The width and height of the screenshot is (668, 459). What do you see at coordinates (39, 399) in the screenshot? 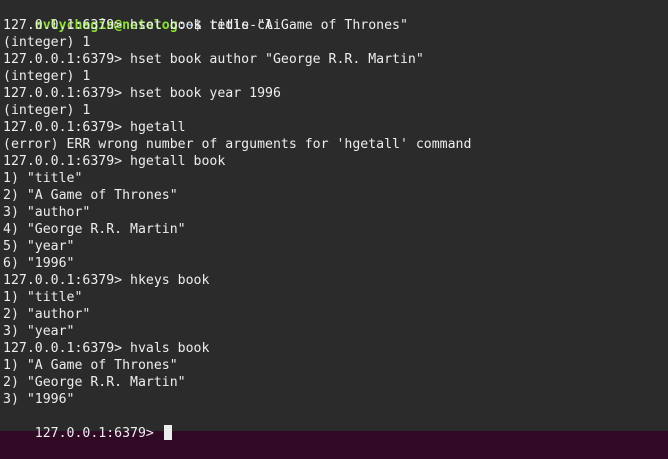
I see `terminal-output-line: 3) "1996"` at bounding box center [39, 399].